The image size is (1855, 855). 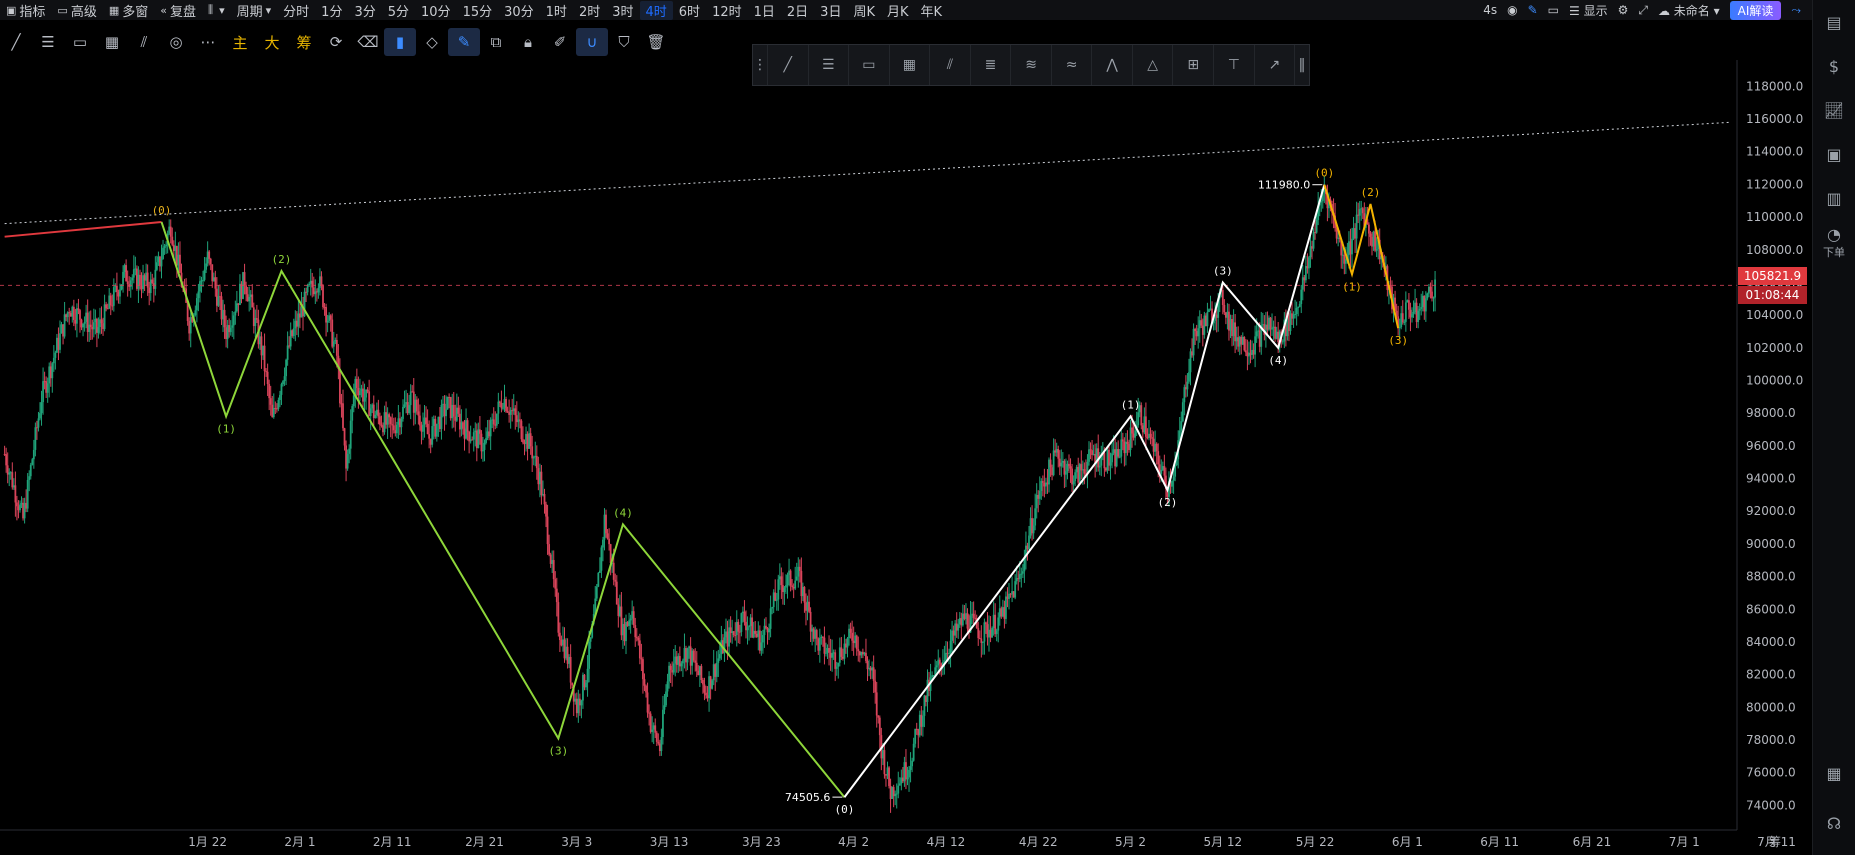 I want to click on topbar-item-24: 年K, so click(x=932, y=10).